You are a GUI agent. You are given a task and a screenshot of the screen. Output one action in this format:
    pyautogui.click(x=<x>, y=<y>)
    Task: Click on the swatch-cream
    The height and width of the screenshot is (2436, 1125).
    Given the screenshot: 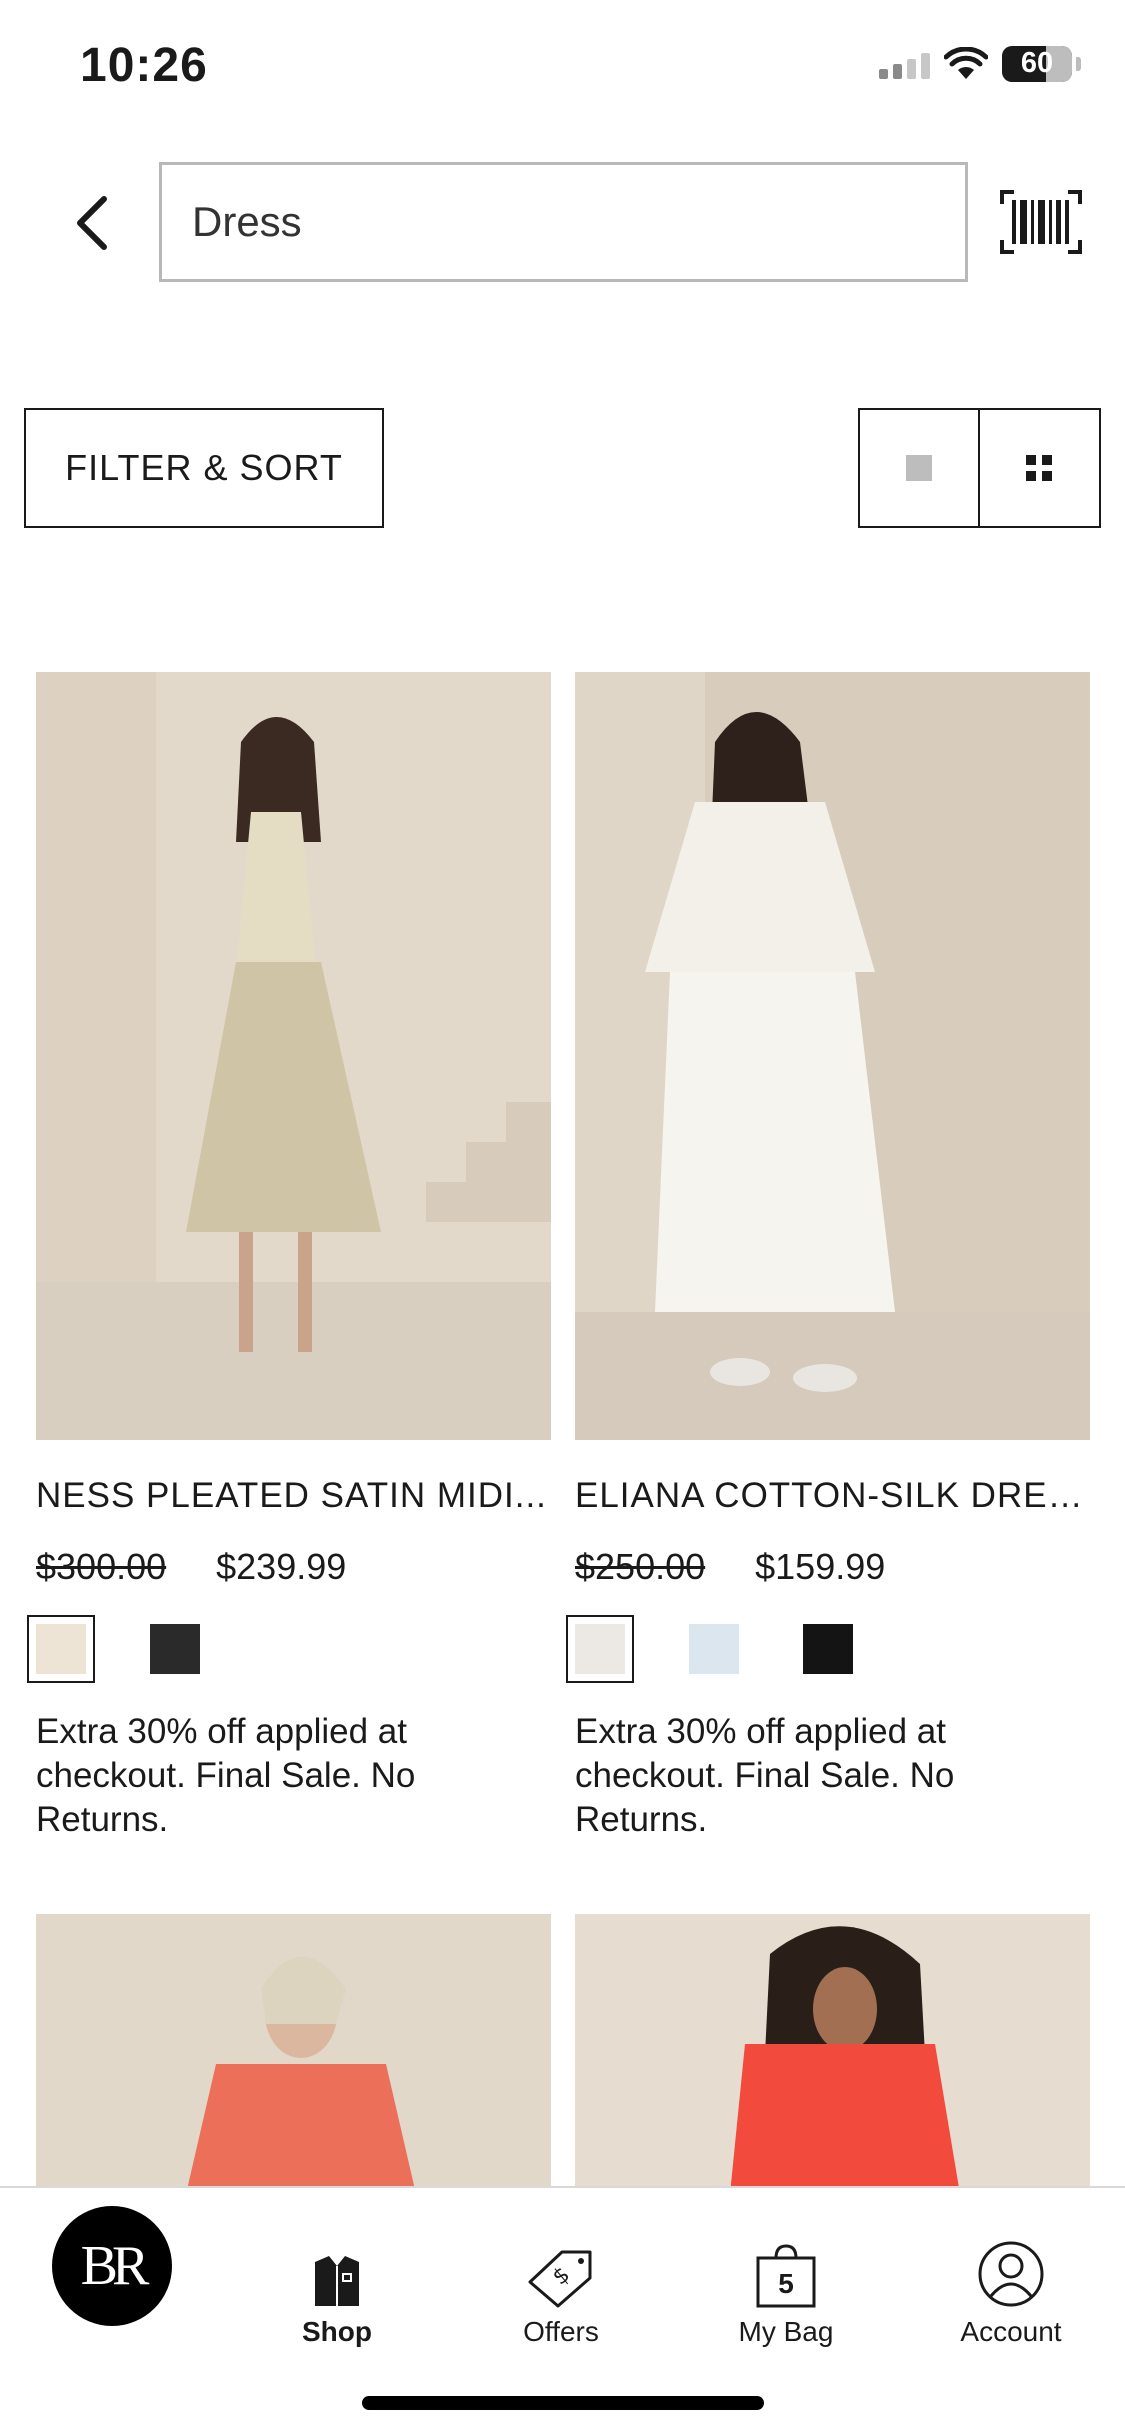 What is the action you would take?
    pyautogui.click(x=61, y=1649)
    